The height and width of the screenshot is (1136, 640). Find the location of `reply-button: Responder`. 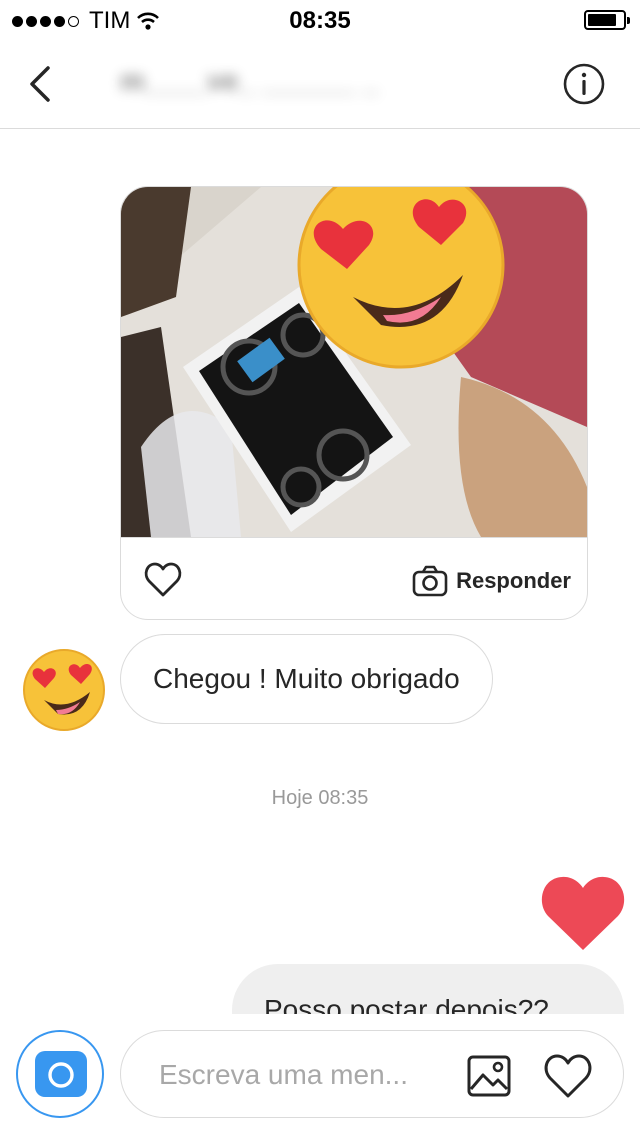

reply-button: Responder is located at coordinates (491, 581).